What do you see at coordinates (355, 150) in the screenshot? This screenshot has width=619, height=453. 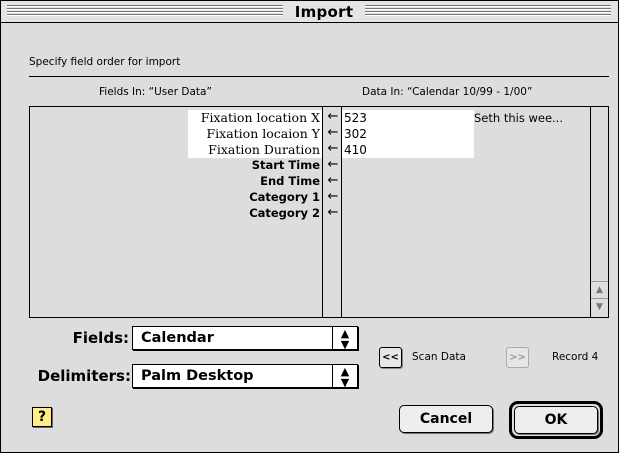 I see `data-value: 410` at bounding box center [355, 150].